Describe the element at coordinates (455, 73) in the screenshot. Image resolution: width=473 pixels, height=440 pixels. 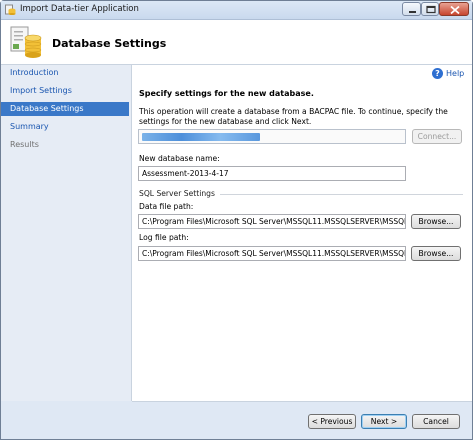
I see `help-label: Help` at that location.